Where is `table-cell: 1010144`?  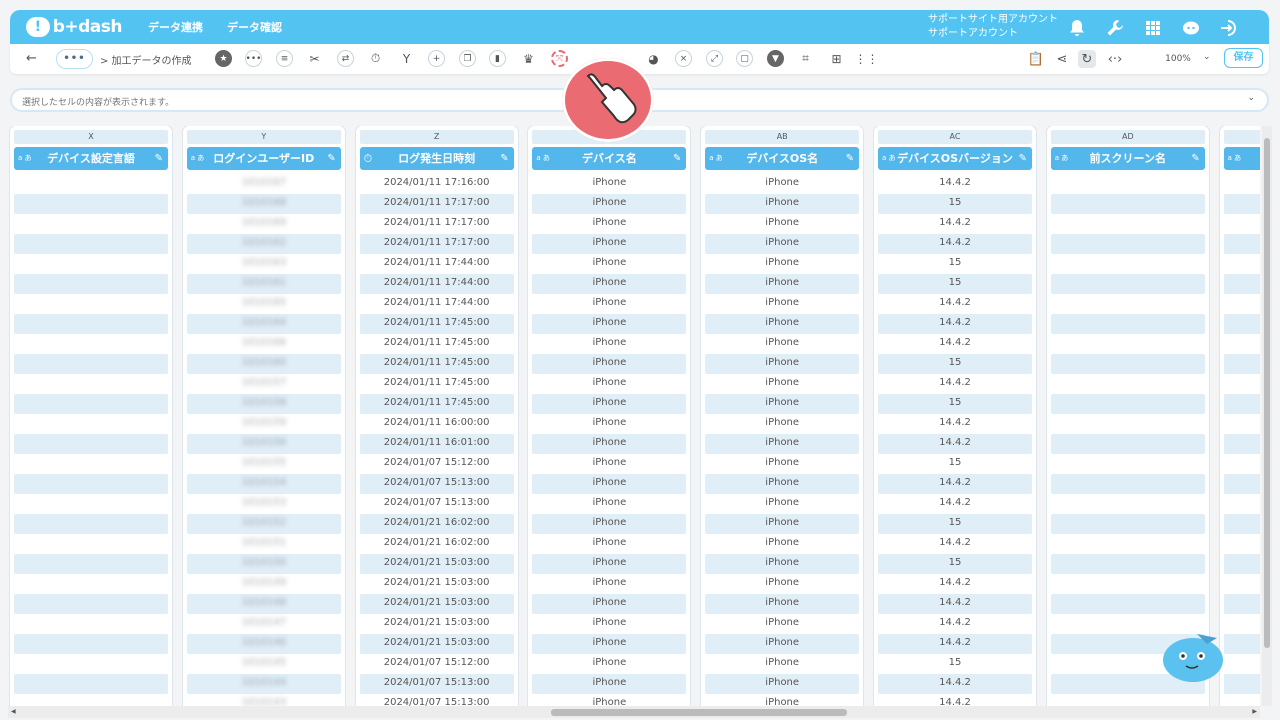
table-cell: 1010144 is located at coordinates (263, 684).